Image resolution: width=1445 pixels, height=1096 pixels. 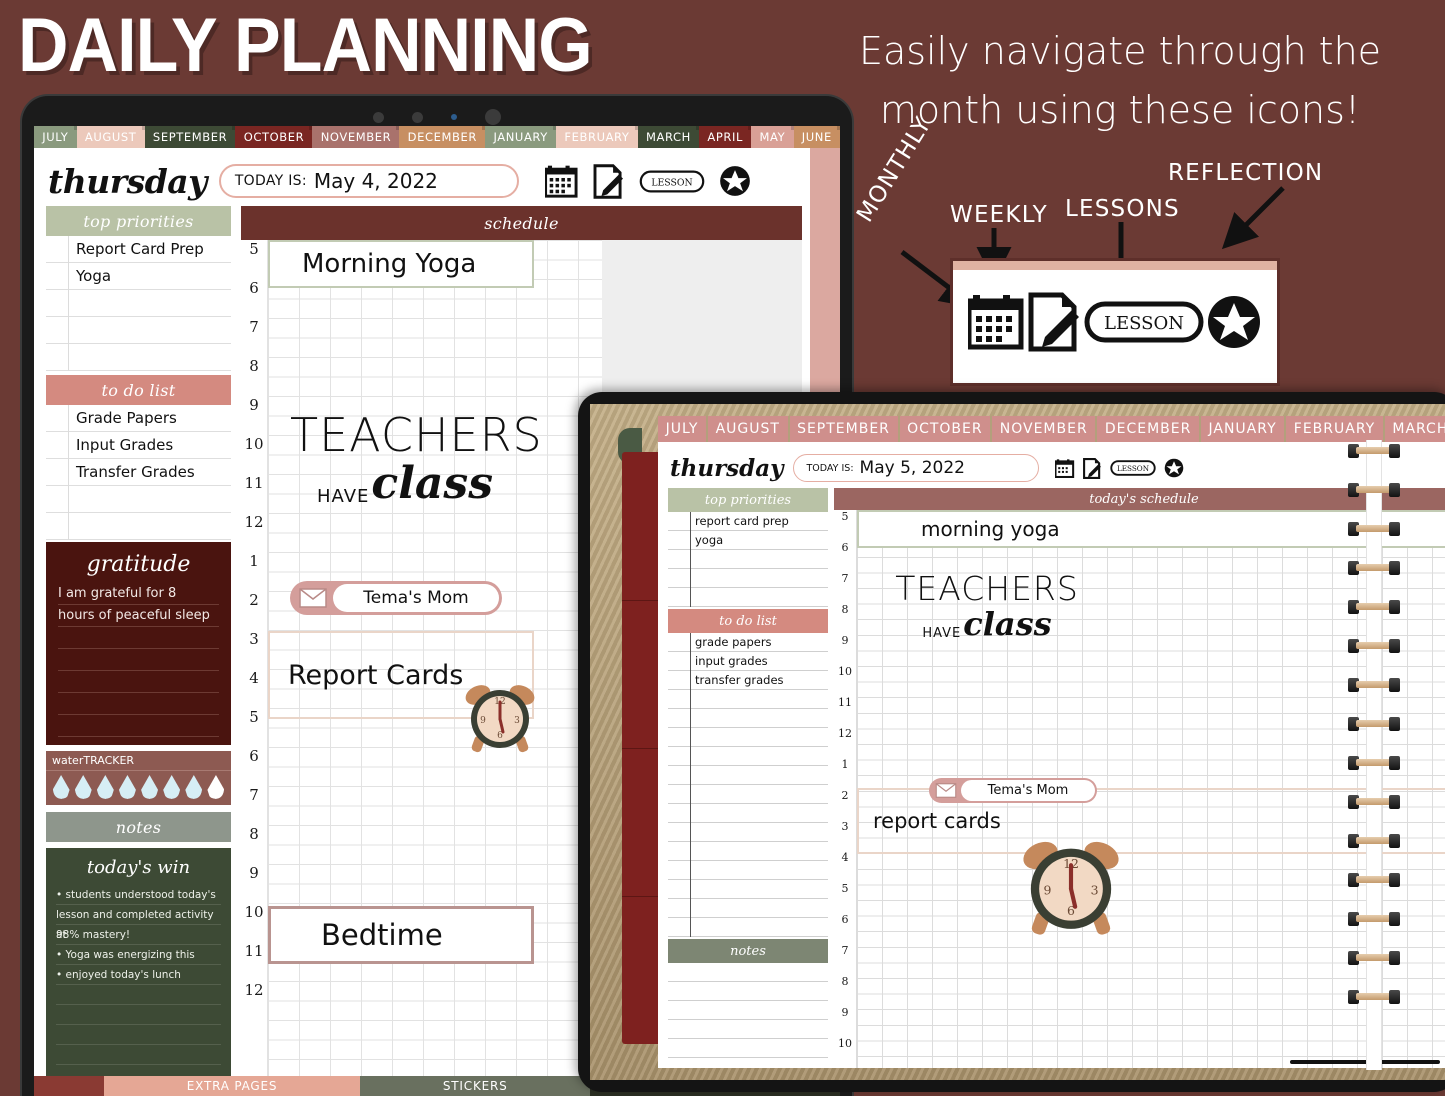 I want to click on month-tab-may: MAY, so click(x=773, y=137).